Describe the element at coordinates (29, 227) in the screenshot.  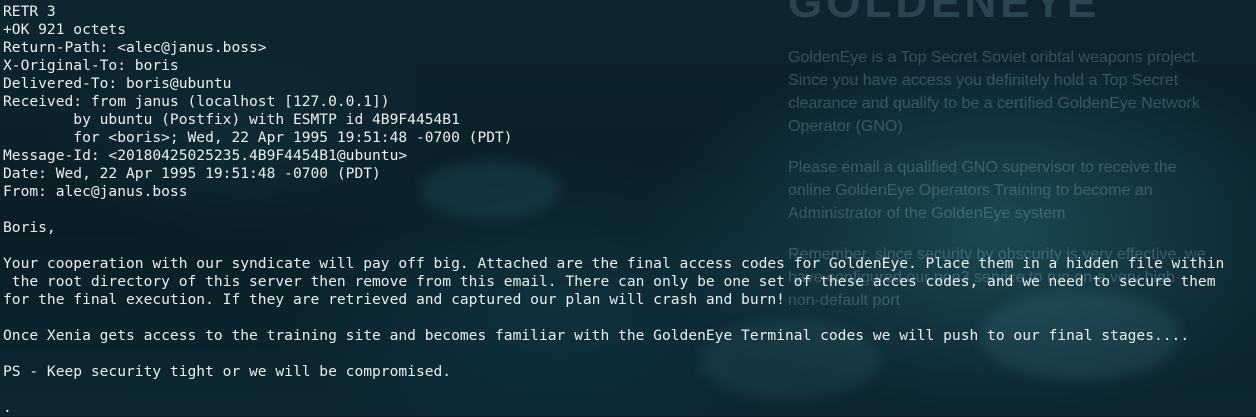
I see `terminal-line-body: Boris,` at that location.